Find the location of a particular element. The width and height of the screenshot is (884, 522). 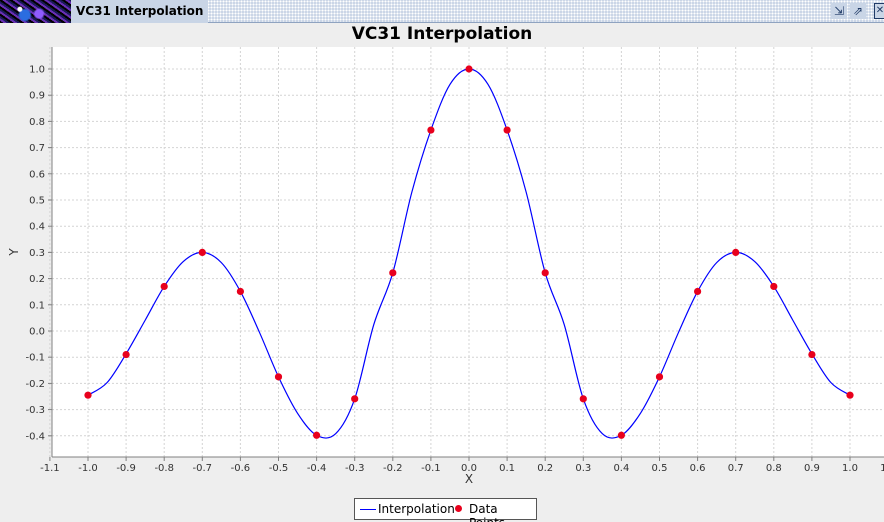

y-tick-label: -0.4 is located at coordinates (35, 436).